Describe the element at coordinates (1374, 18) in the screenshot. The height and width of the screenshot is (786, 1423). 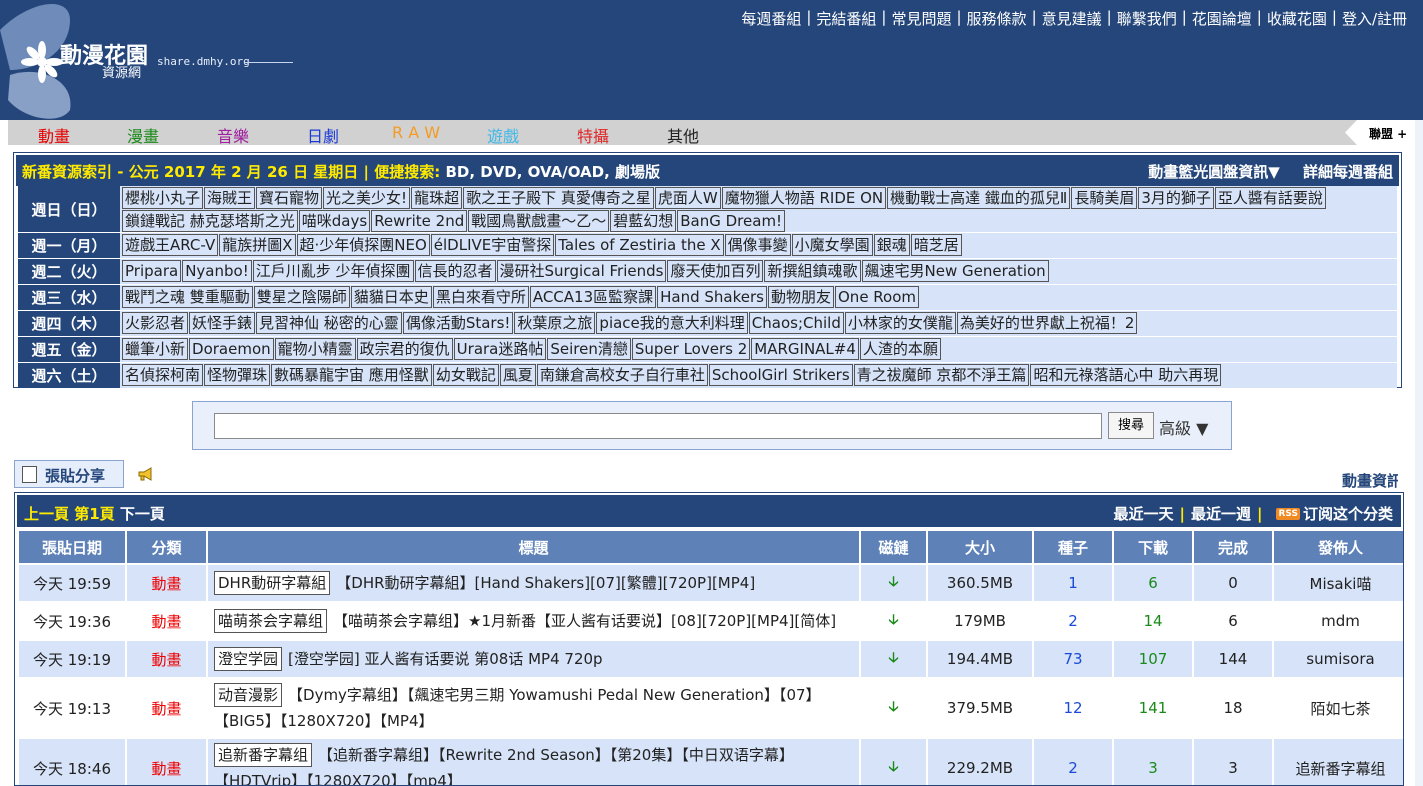
I see `nav-login: 登入/註冊` at that location.